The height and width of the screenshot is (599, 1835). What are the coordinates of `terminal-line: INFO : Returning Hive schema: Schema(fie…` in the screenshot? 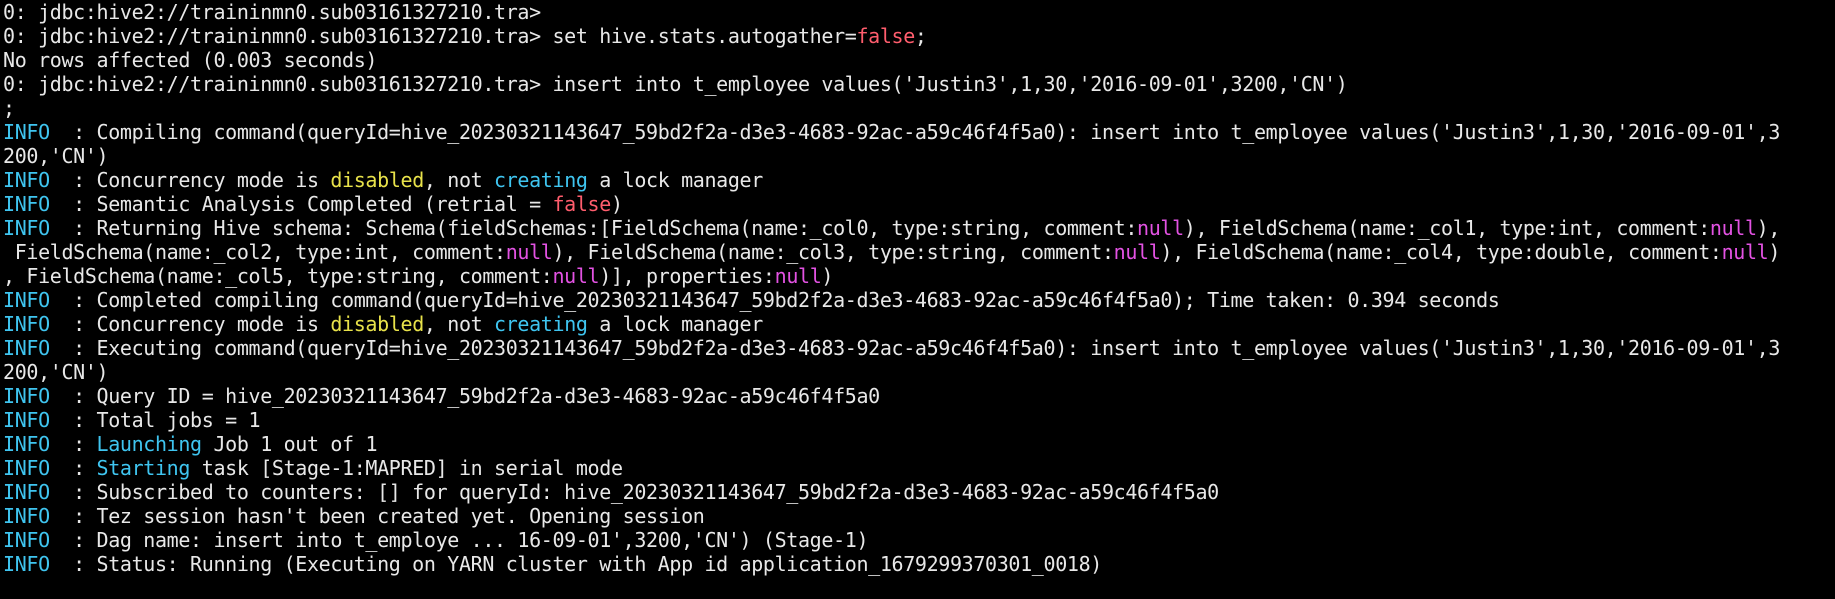 It's located at (919, 228).